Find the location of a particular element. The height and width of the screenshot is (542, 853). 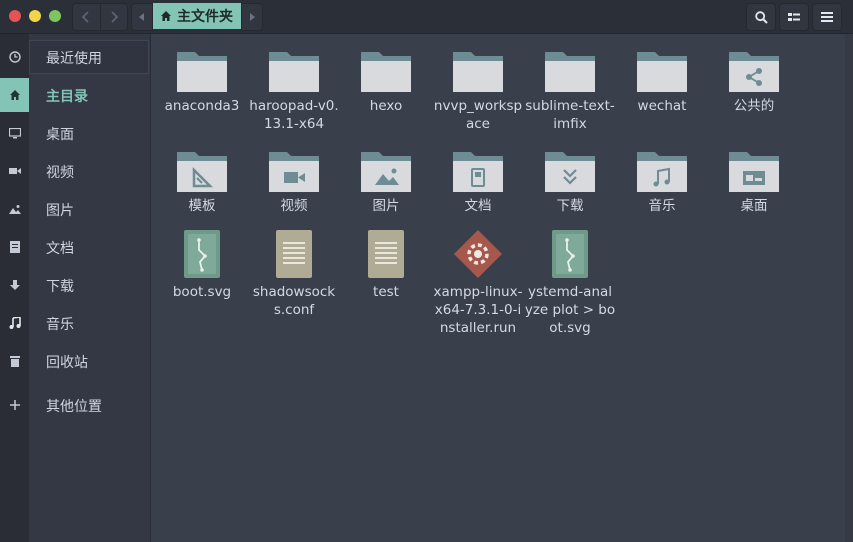

window-maximize-button is located at coordinates (55, 16).